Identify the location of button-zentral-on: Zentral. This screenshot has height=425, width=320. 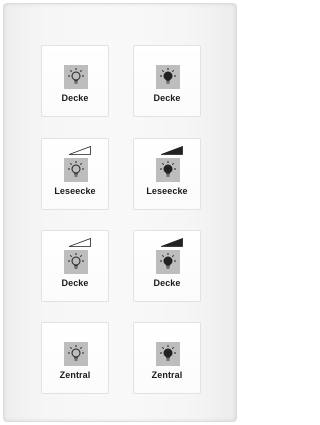
(167, 358).